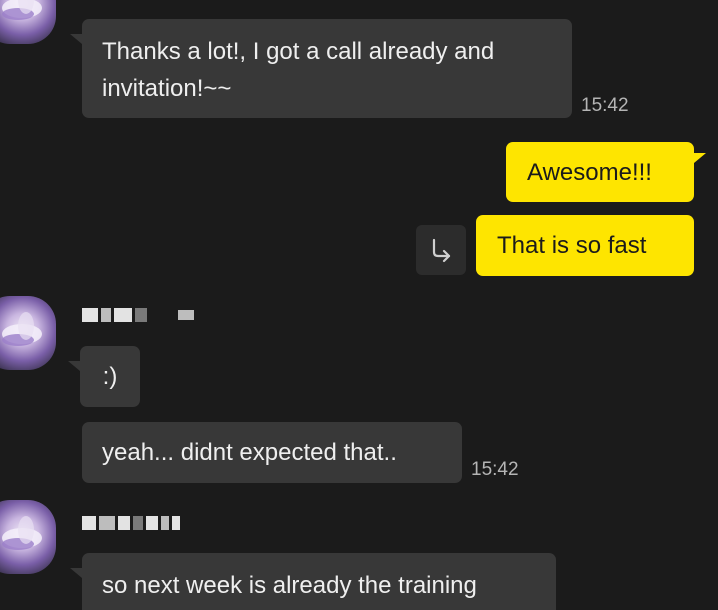 The image size is (718, 610). Describe the element at coordinates (272, 452) in the screenshot. I see `message-bubble-incoming: yeah... didnt expected that..` at that location.